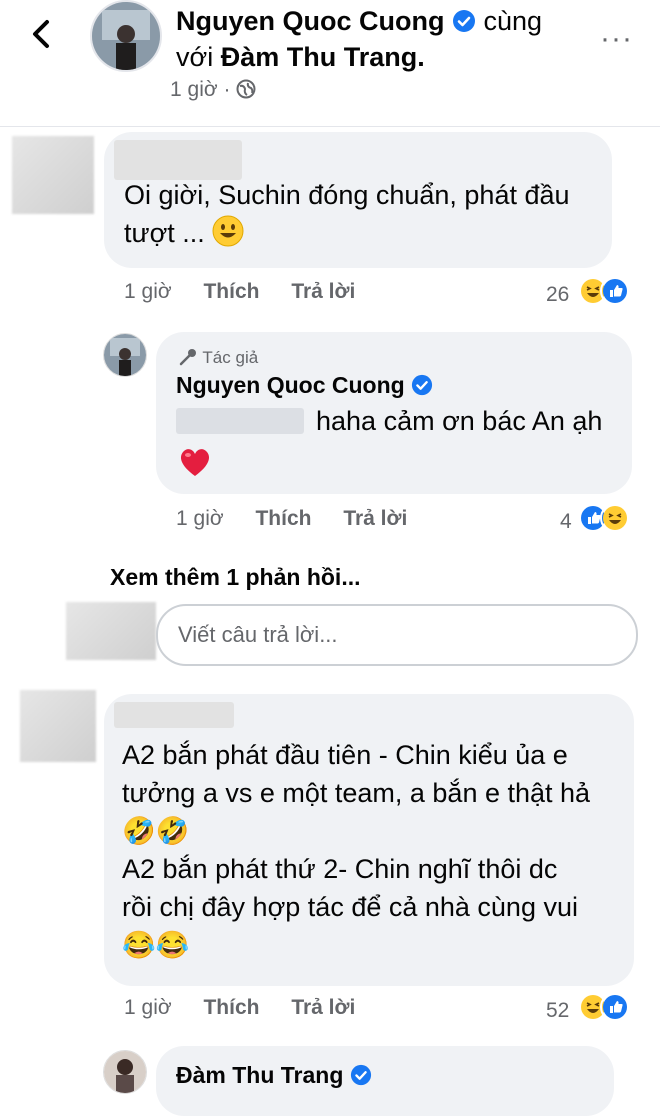 The image size is (660, 1116). Describe the element at coordinates (588, 291) in the screenshot. I see `reaction-summary: 26` at that location.